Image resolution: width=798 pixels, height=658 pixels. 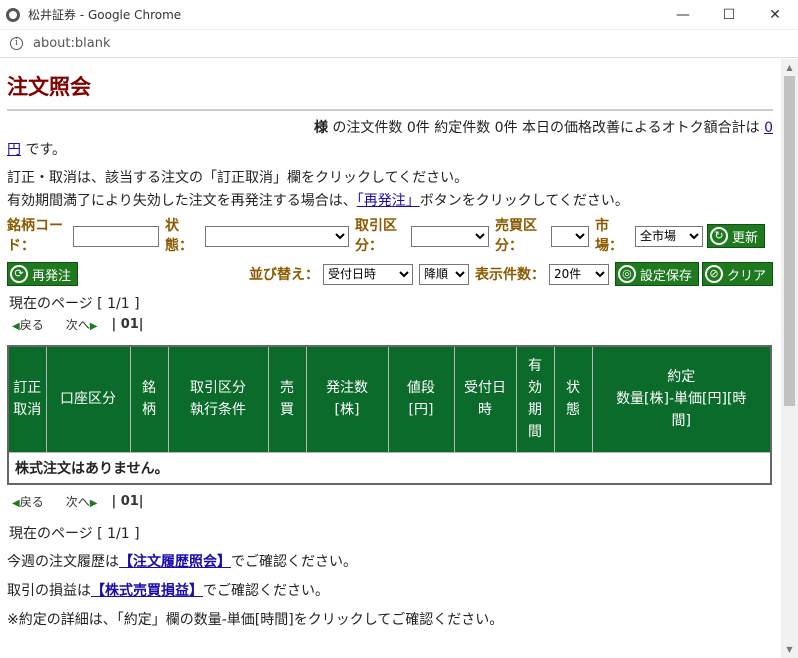 What do you see at coordinates (77, 501) in the screenshot?
I see `next-label-bottom: 次へ` at bounding box center [77, 501].